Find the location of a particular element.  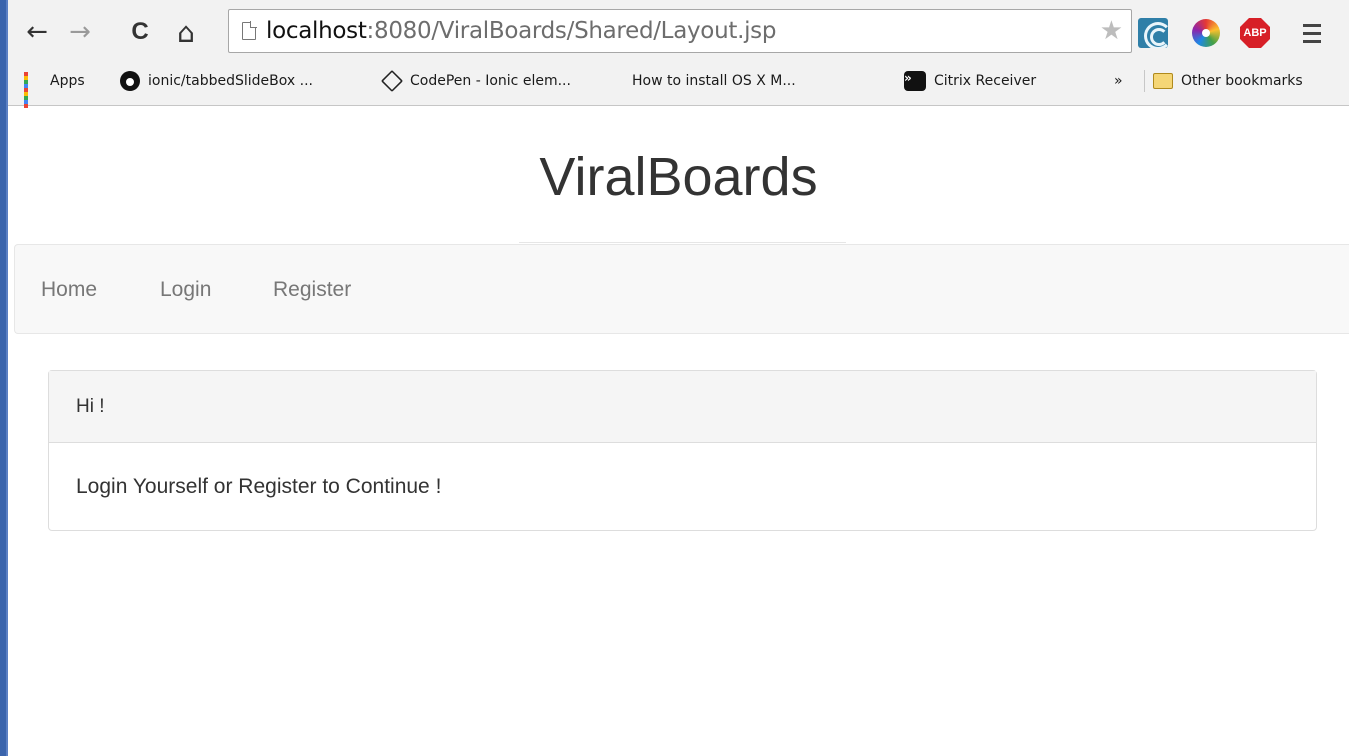

home-icon: ⌂ is located at coordinates (186, 32).